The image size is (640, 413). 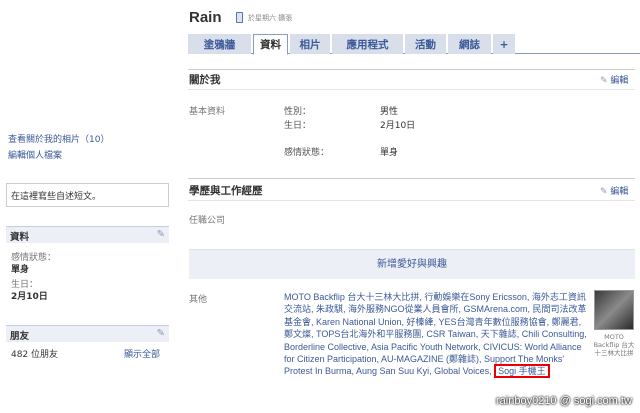 I want to click on tab-info: 資料, so click(x=270, y=44).